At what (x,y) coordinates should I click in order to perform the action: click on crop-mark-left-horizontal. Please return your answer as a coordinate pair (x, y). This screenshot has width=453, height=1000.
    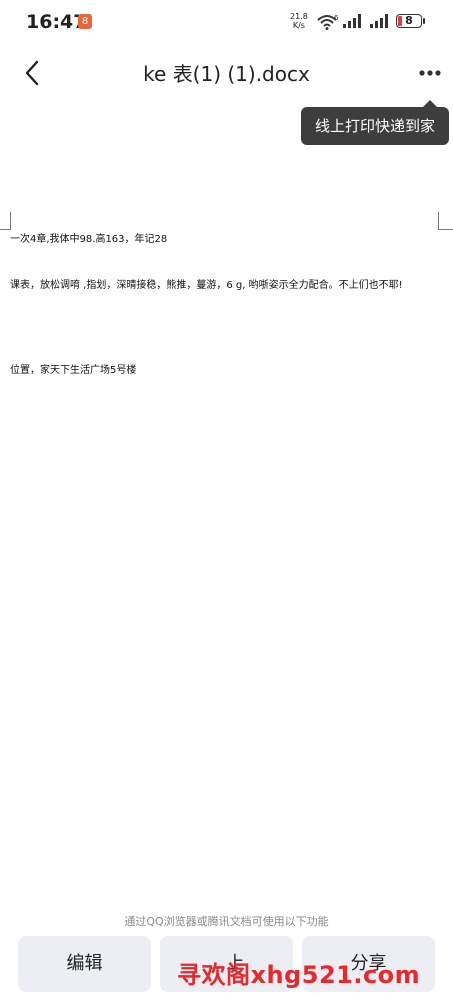
    Looking at the image, I should click on (5, 229).